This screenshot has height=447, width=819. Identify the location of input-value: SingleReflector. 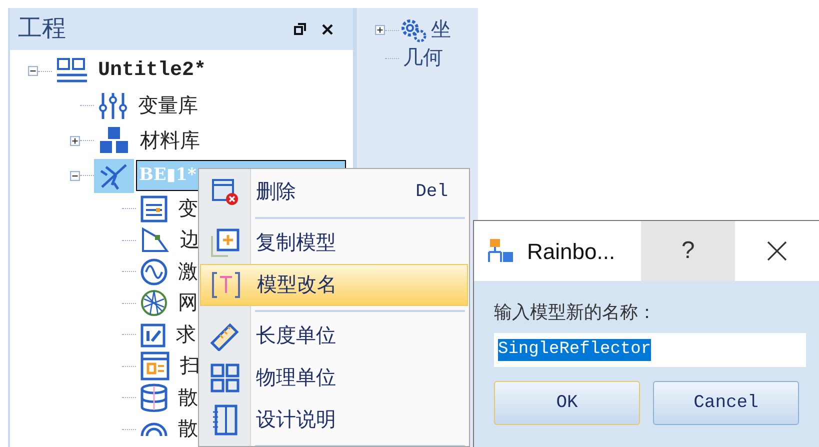
(575, 350).